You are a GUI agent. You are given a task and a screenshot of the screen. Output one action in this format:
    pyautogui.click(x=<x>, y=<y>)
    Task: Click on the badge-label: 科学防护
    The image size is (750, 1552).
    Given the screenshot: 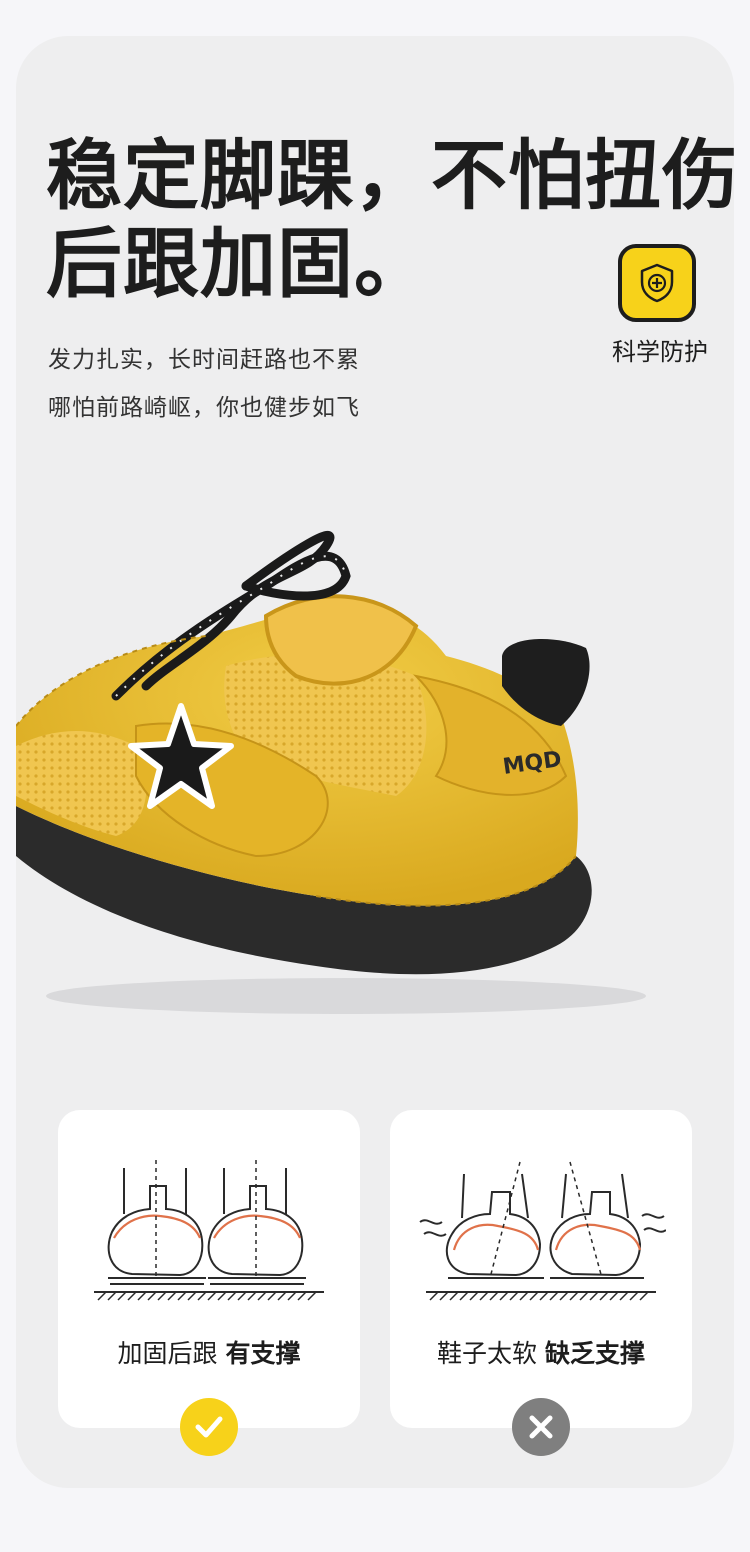 What is the action you would take?
    pyautogui.click(x=660, y=352)
    